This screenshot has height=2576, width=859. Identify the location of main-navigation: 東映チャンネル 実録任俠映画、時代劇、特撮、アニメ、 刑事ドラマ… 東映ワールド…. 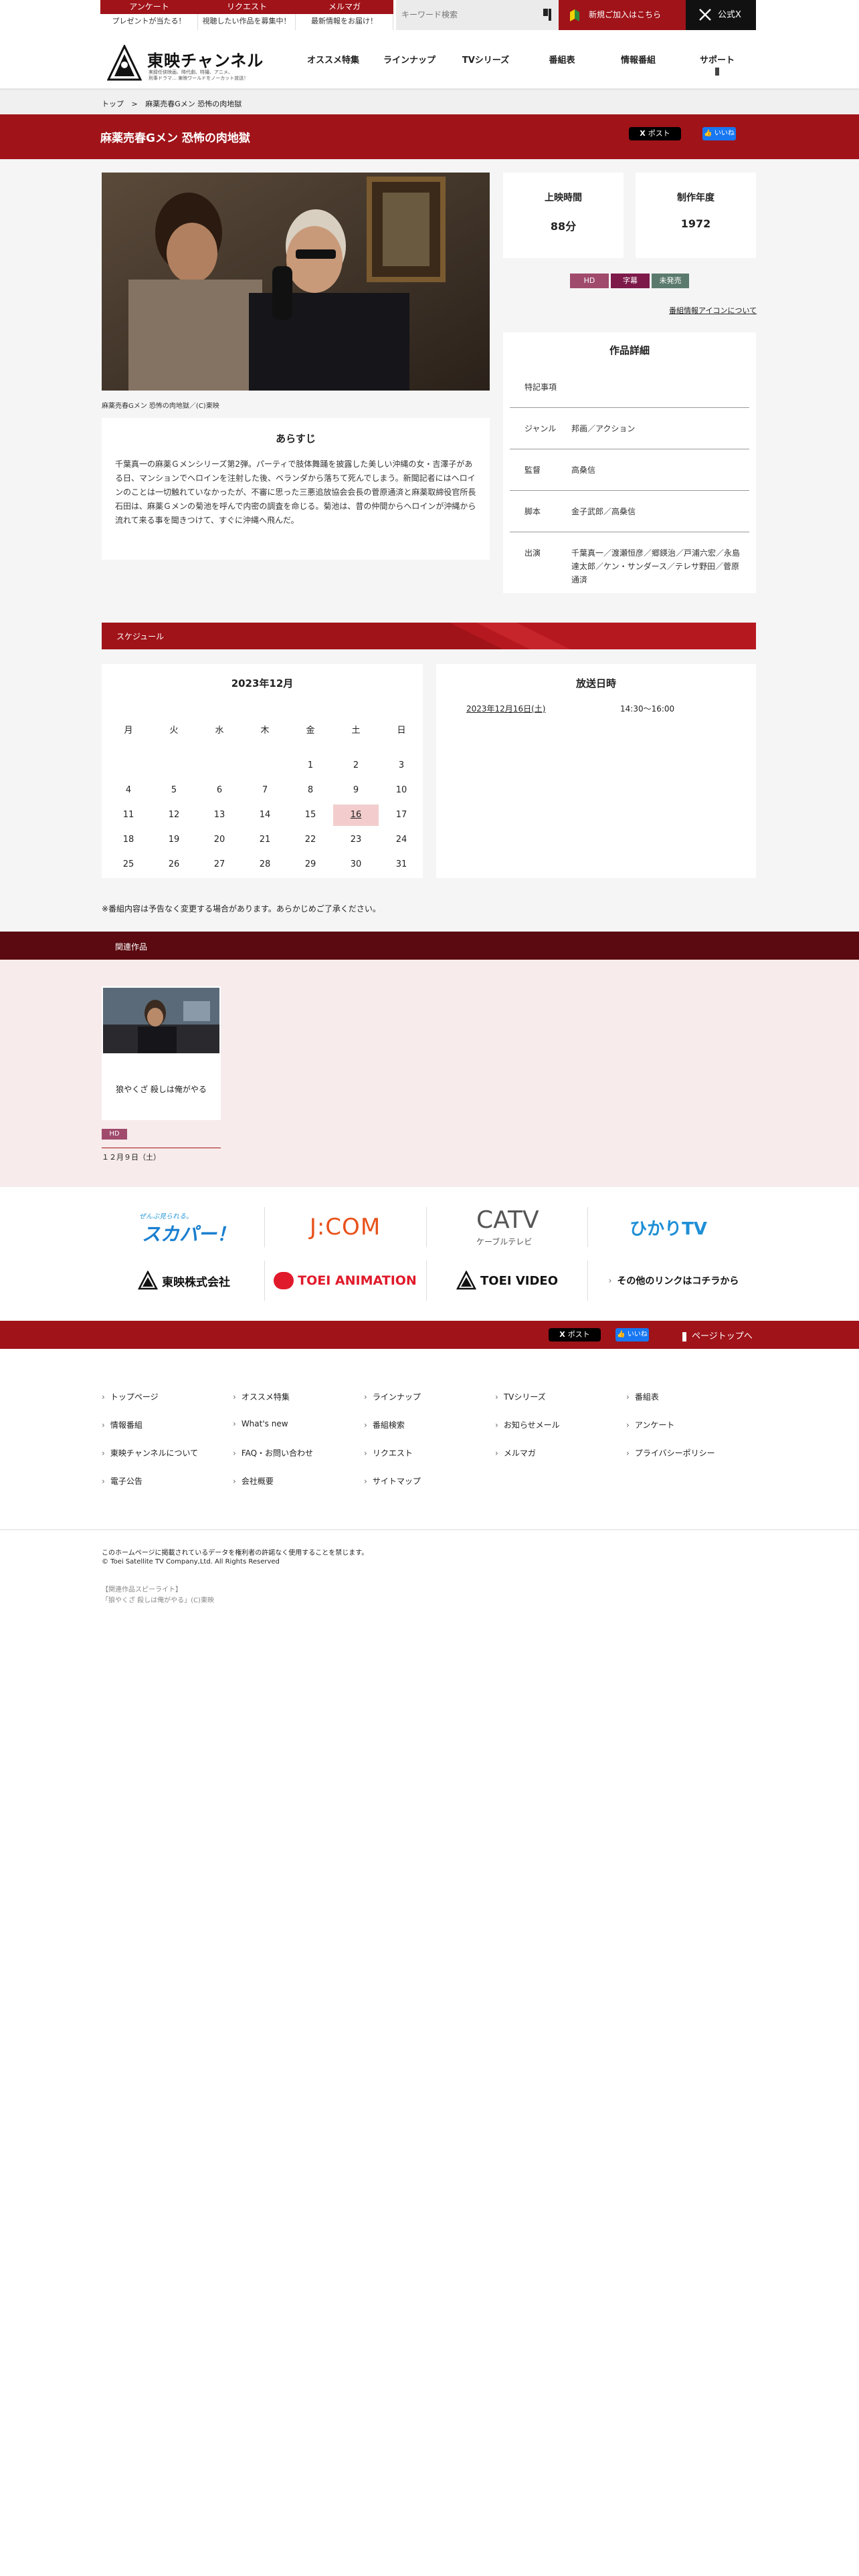
(428, 59).